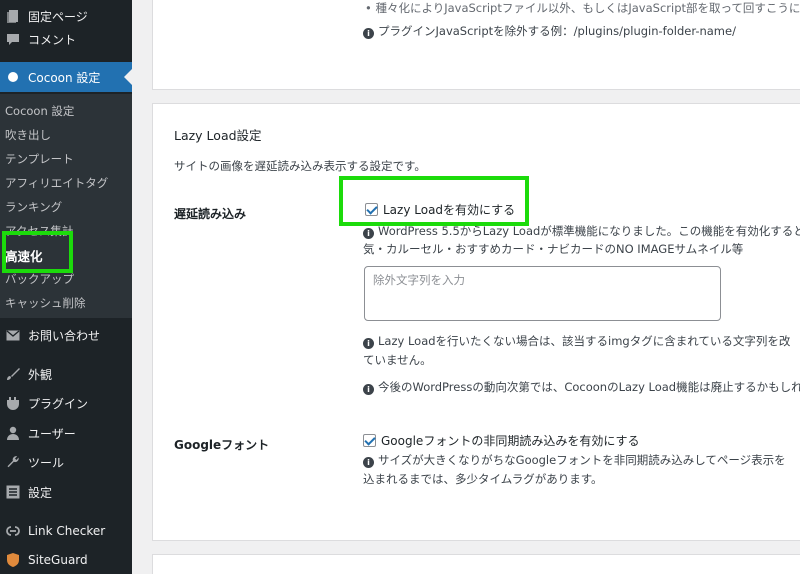  Describe the element at coordinates (222, 445) in the screenshot. I see `google-fonts-label: Googleフォント` at that location.